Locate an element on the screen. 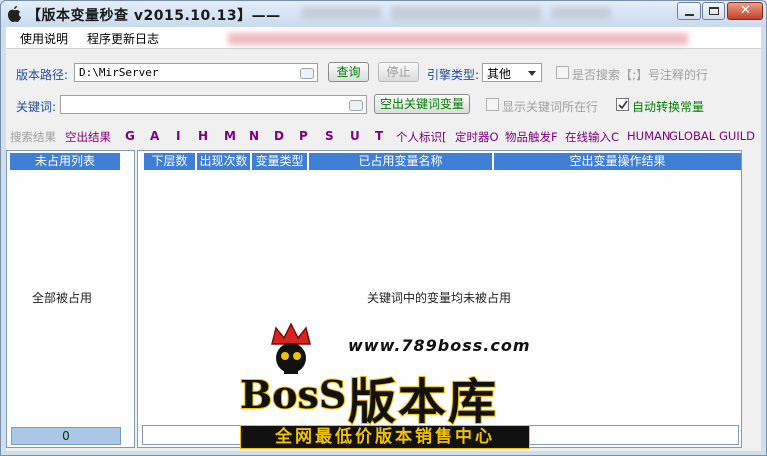 The height and width of the screenshot is (456, 767). filter-timer: 定时器O is located at coordinates (477, 137).